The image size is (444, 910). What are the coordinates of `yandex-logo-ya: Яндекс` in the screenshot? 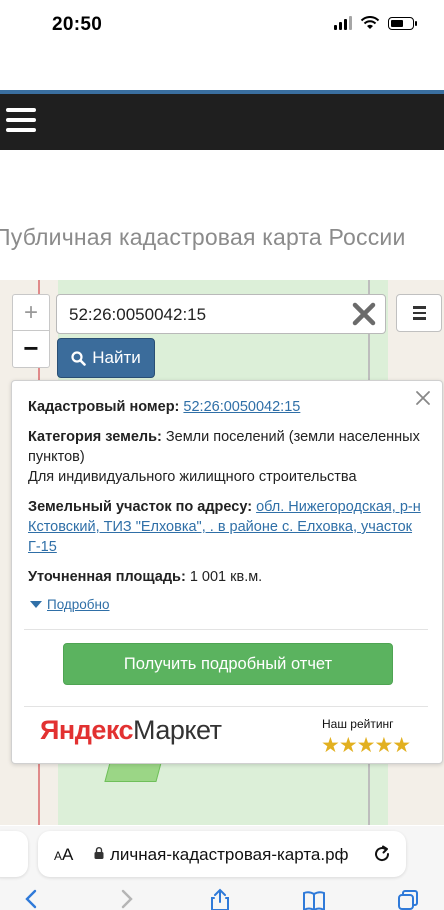 It's located at (87, 730).